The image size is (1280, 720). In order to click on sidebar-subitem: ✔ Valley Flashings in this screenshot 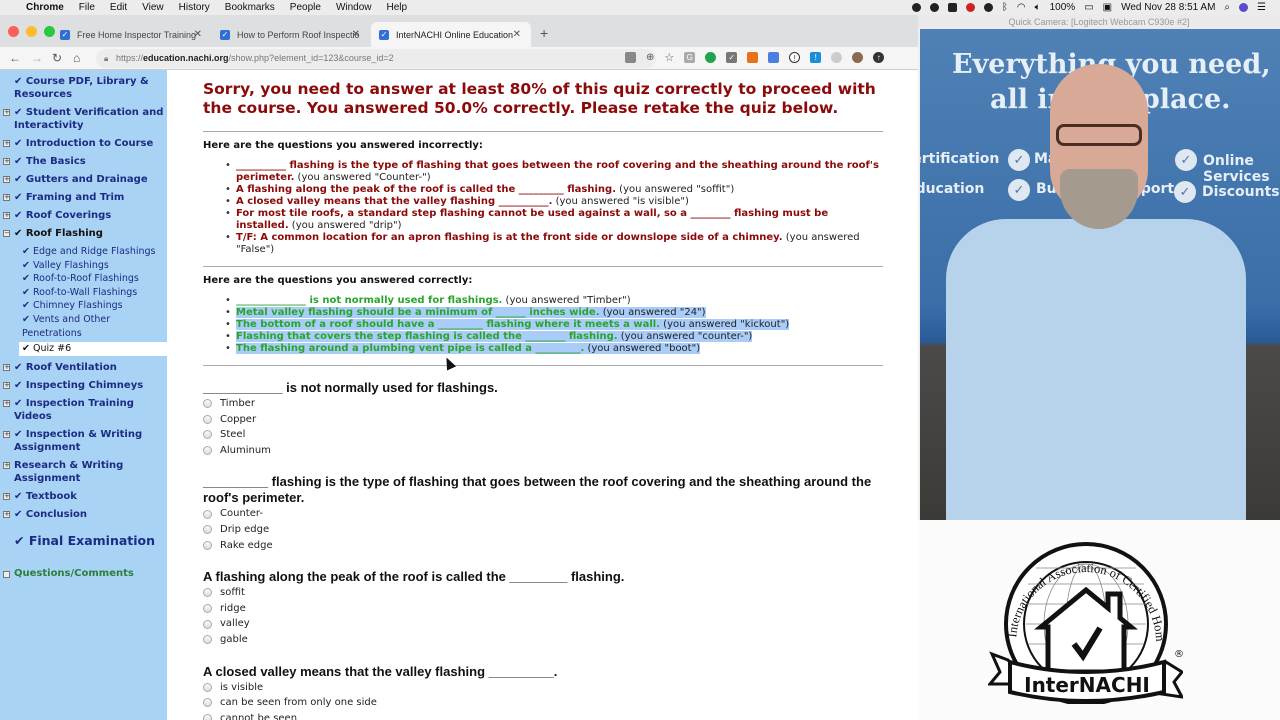, I will do `click(83, 266)`.